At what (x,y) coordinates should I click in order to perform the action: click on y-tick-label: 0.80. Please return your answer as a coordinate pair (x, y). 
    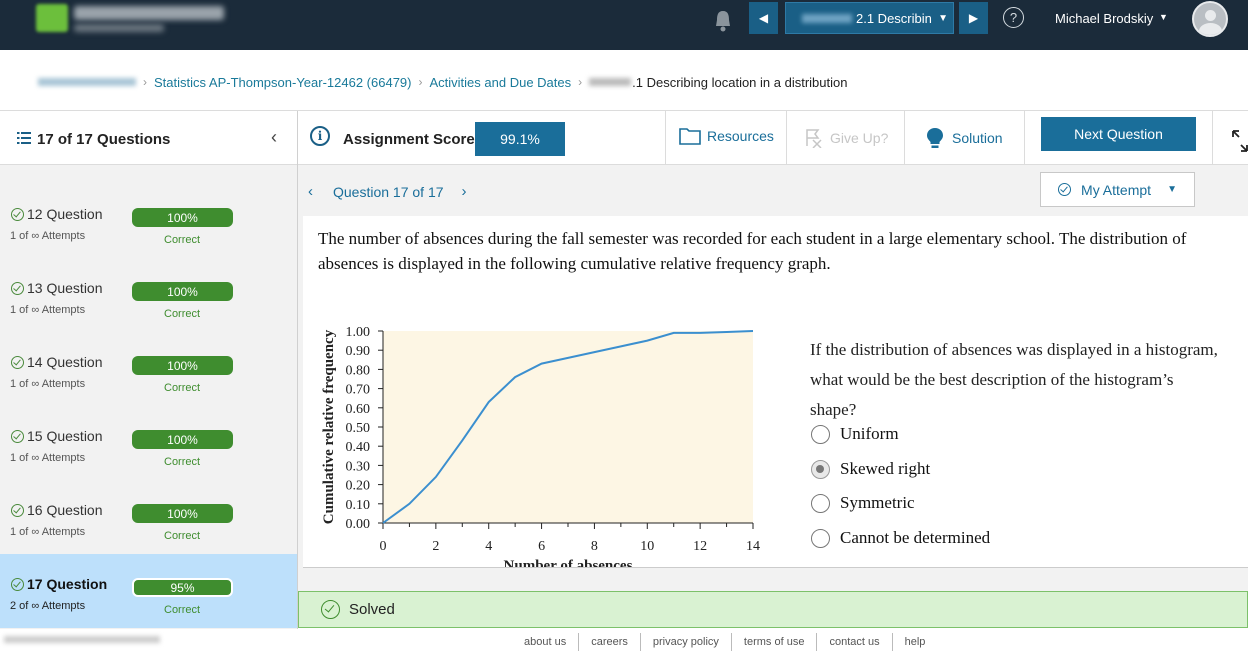
    Looking at the image, I should click on (358, 370).